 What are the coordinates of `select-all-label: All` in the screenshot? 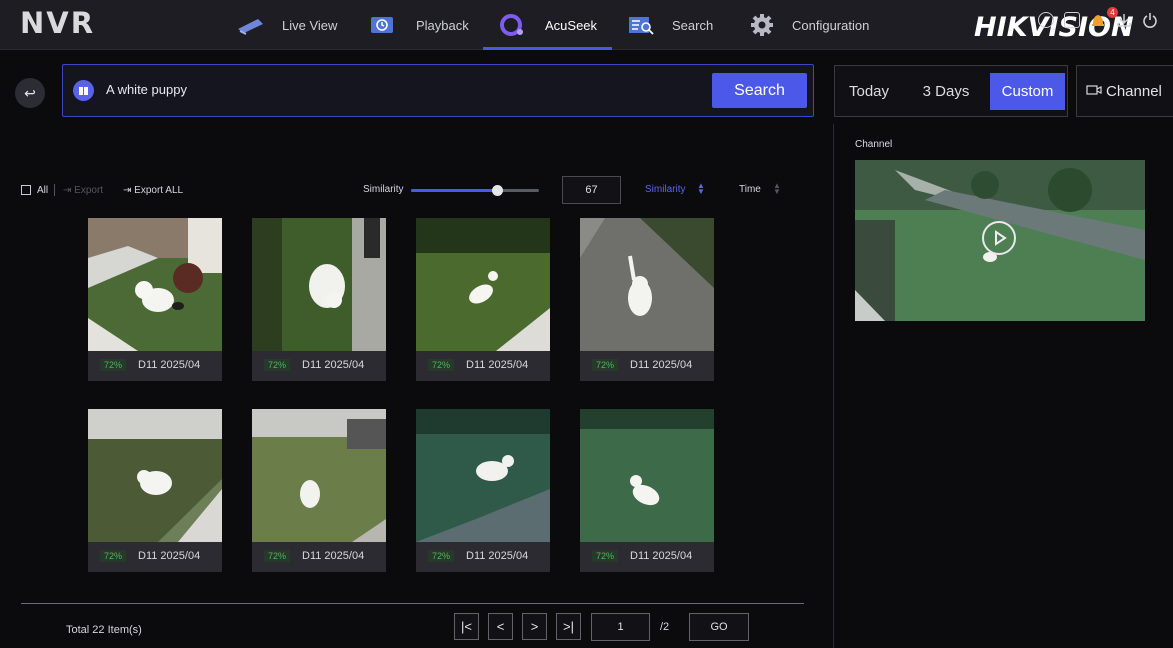 It's located at (42, 190).